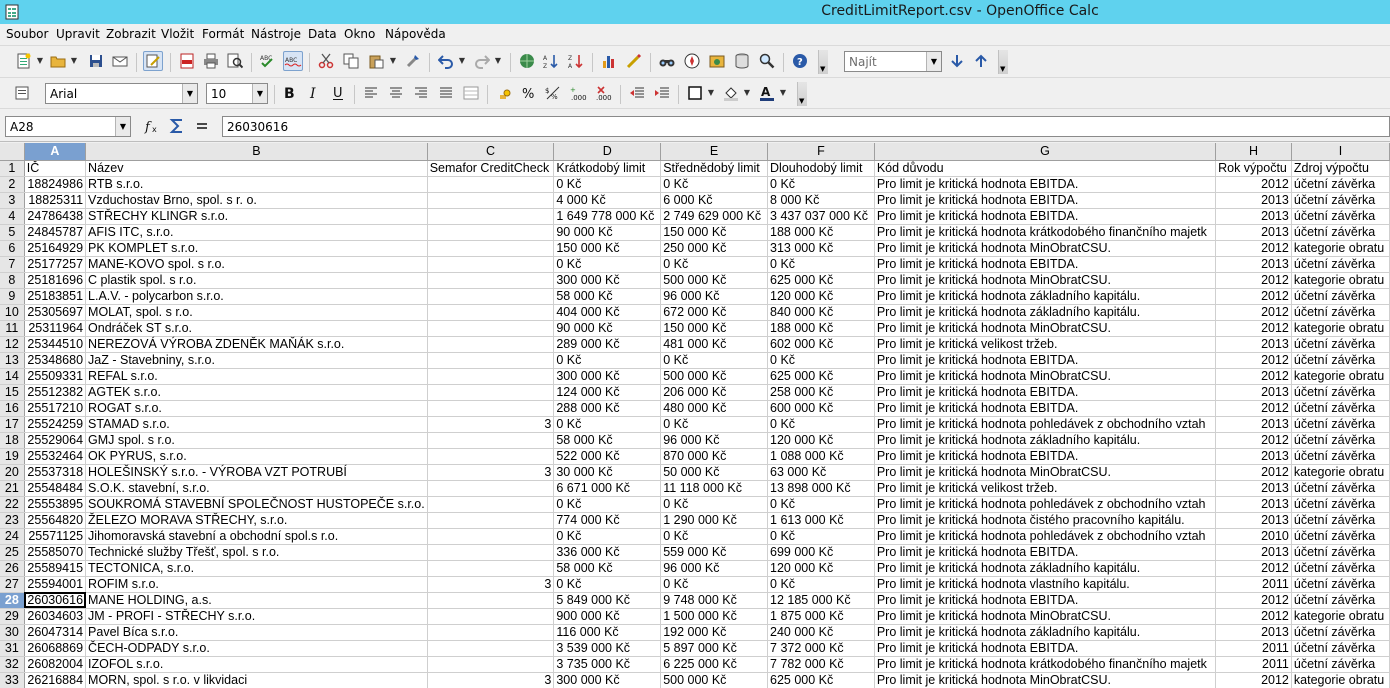  I want to click on background-color-icon, so click(731, 93).